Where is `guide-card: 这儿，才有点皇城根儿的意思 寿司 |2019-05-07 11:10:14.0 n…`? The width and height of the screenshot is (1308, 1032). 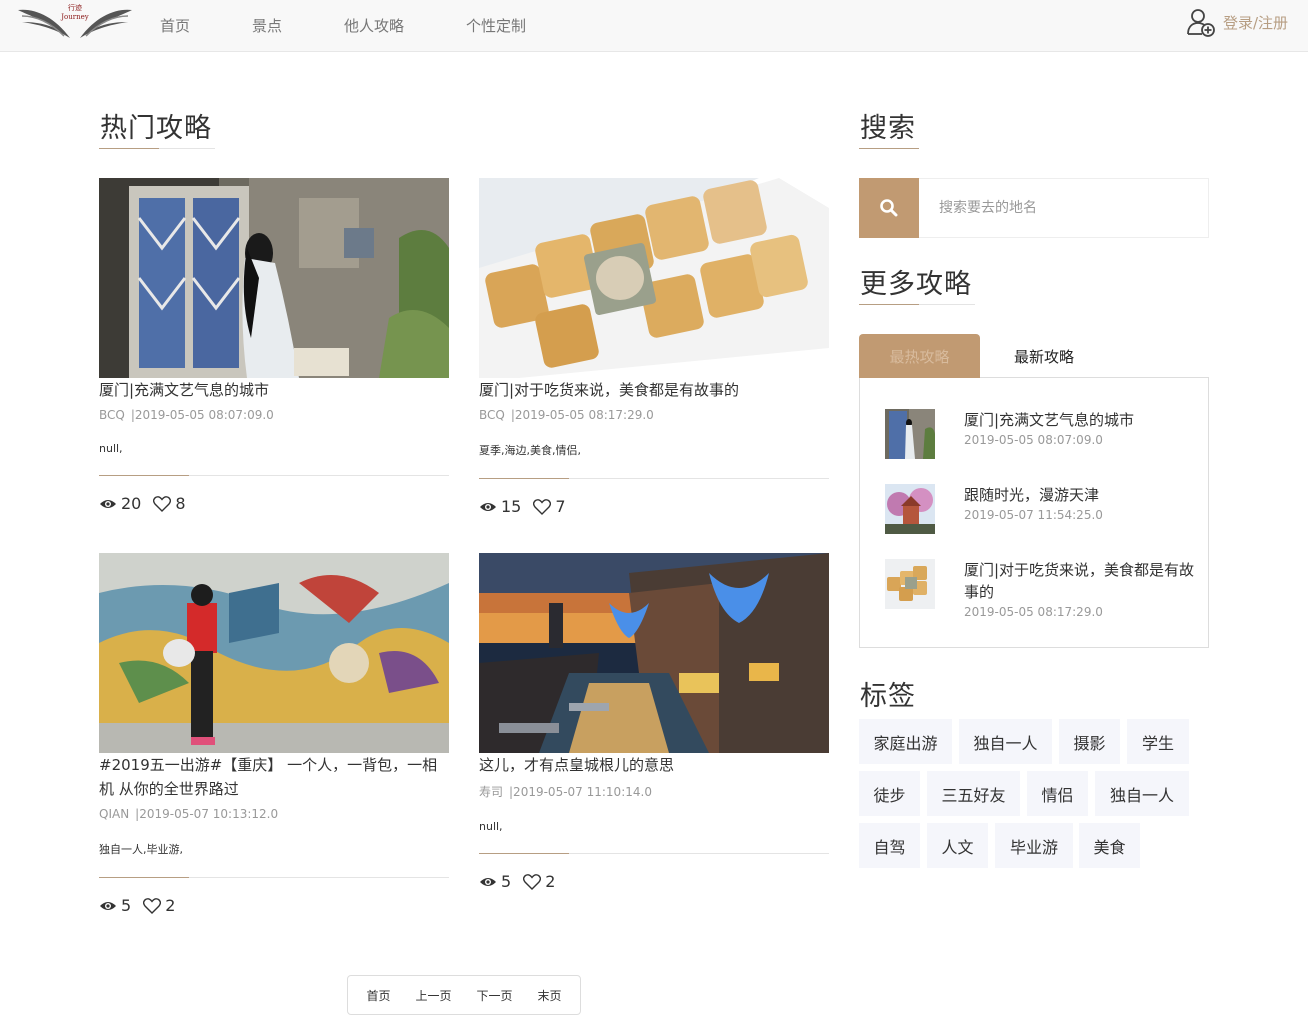
guide-card: 这儿，才有点皇城根儿的意思 寿司 |2019-05-07 11:10:14.0 n… is located at coordinates (654, 722).